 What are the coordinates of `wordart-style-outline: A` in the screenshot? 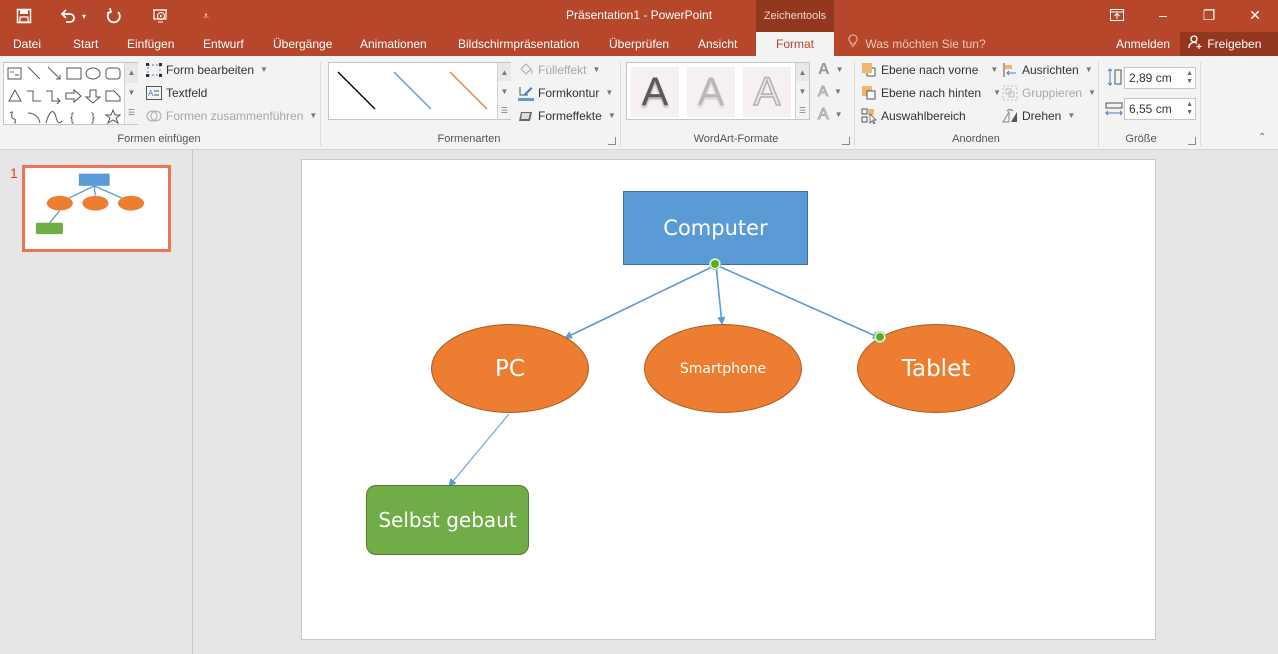 It's located at (767, 92).